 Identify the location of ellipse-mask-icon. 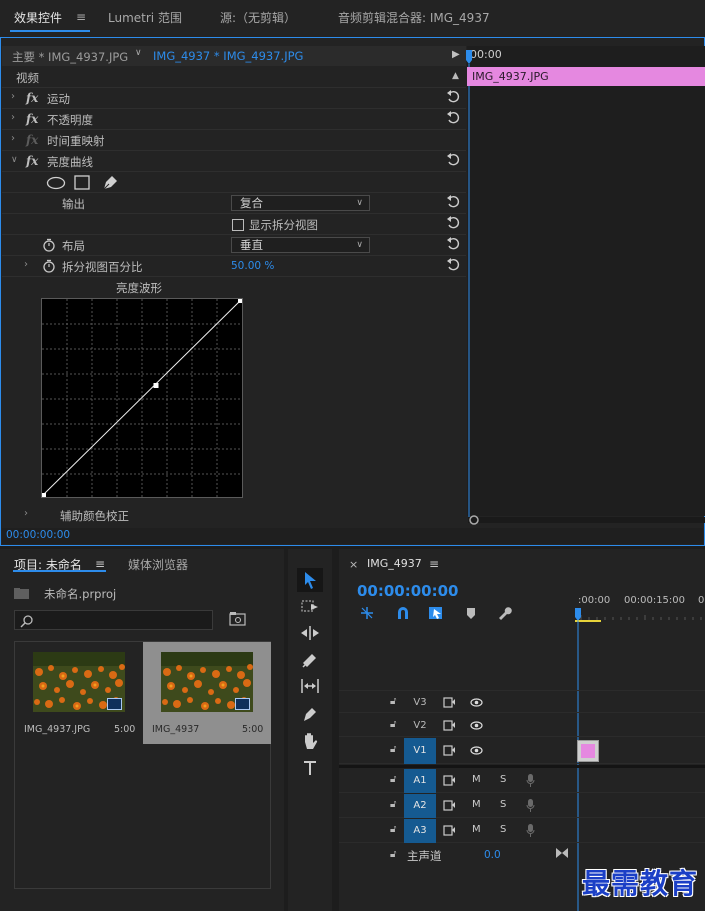
(56, 183).